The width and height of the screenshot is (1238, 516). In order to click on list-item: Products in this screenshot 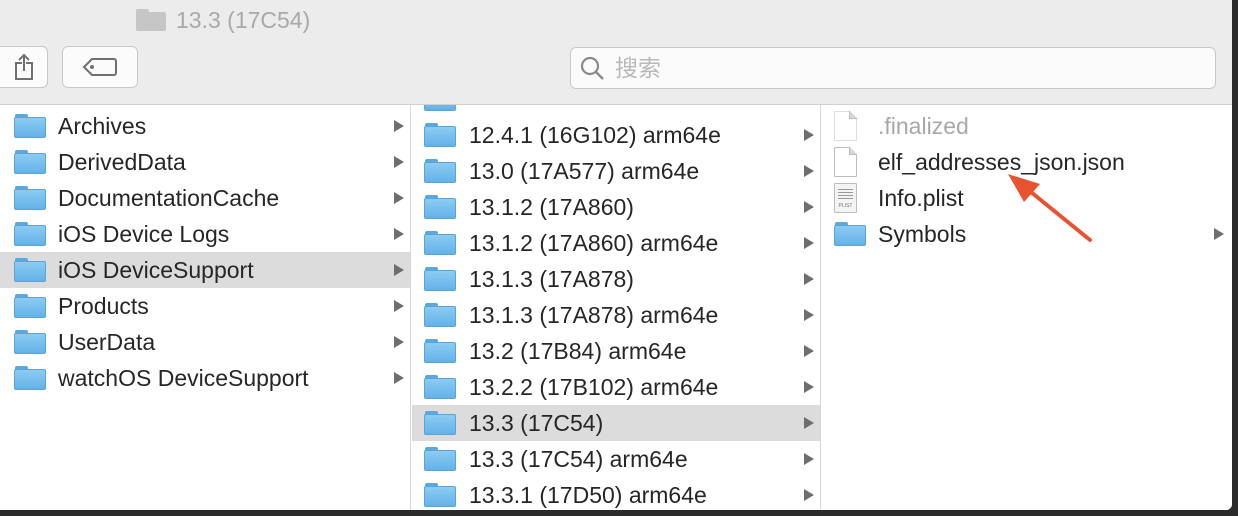, I will do `click(205, 306)`.